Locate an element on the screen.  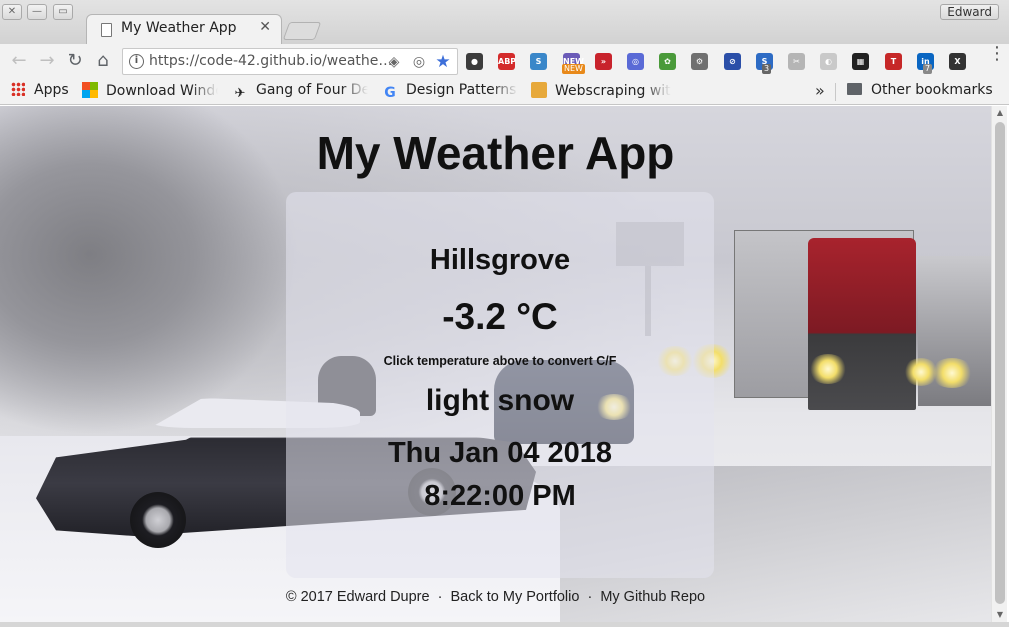
copyright-text: © 2017 Edward Dupre is located at coordinates (357, 597).